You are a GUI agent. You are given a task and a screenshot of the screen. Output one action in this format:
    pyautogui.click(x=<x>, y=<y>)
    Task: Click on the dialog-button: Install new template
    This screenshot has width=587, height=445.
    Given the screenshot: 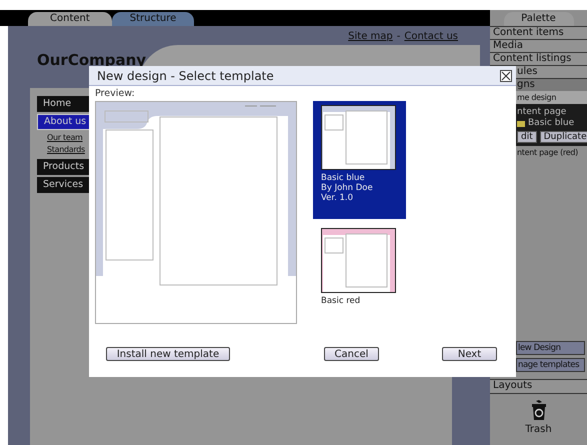 What is the action you would take?
    pyautogui.click(x=168, y=354)
    